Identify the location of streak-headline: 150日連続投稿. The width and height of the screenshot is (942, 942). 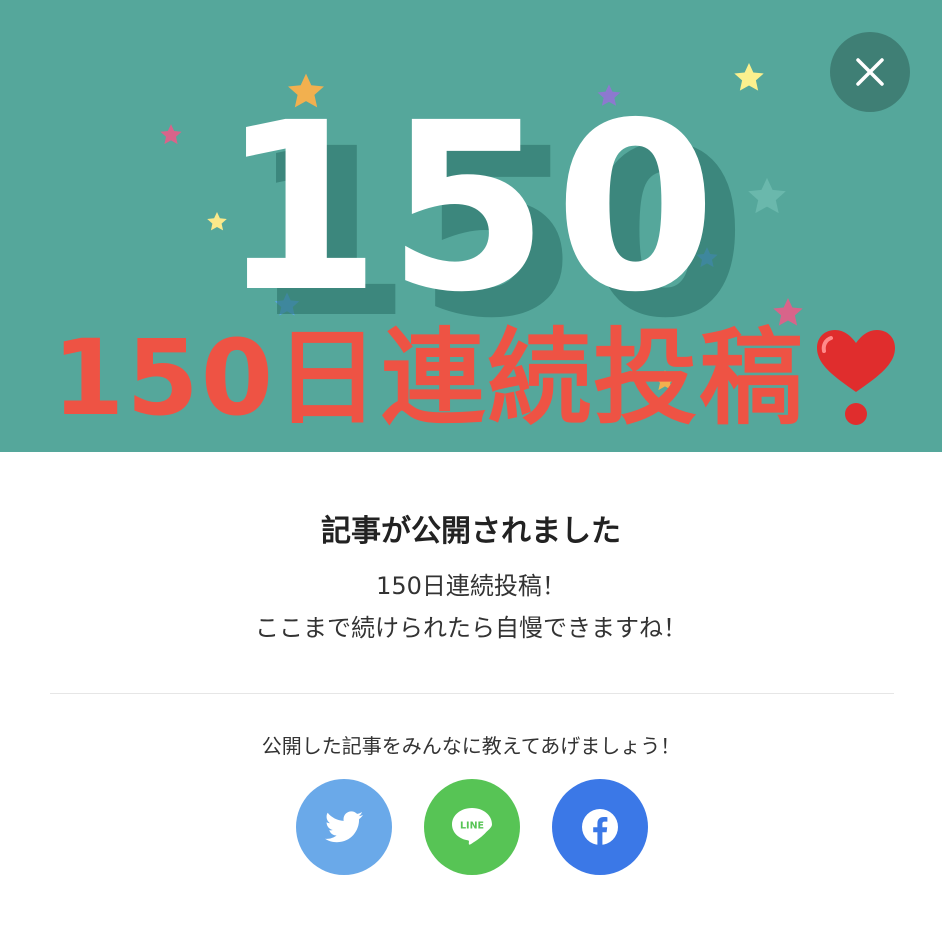
(482, 378).